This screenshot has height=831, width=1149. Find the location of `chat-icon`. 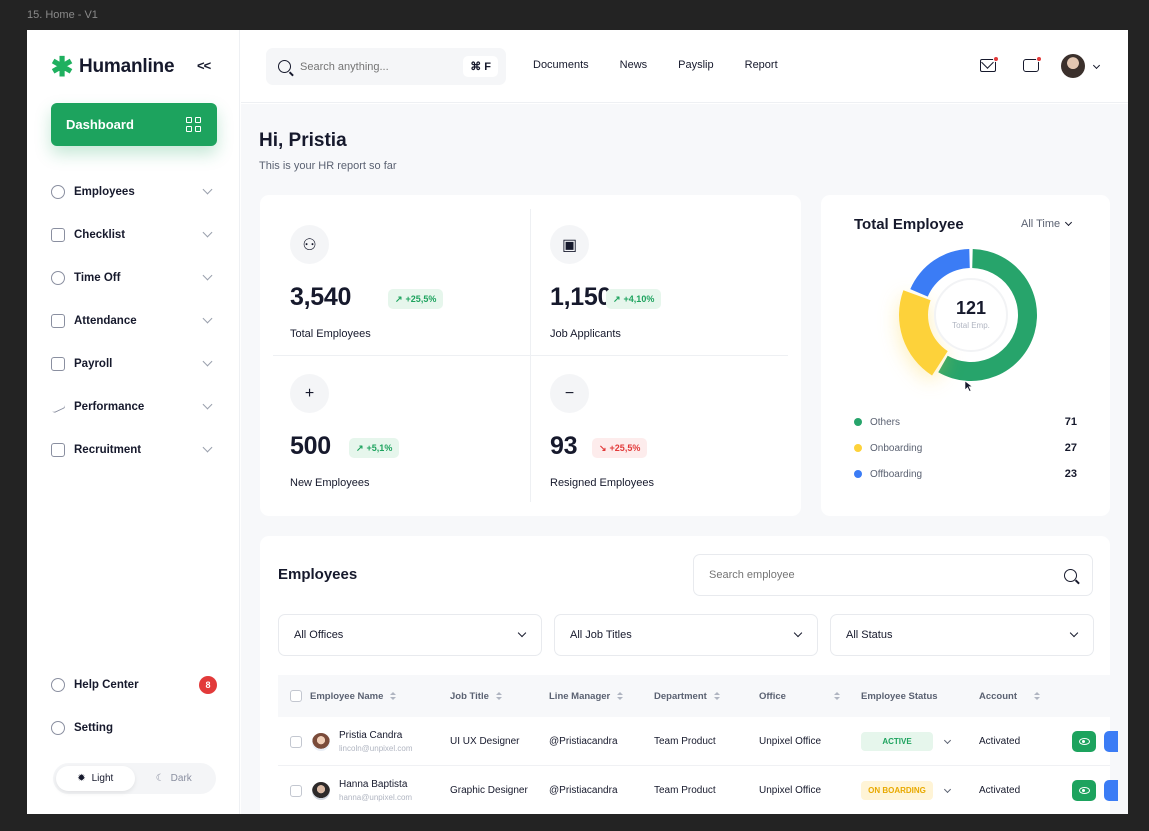

chat-icon is located at coordinates (1032, 64).